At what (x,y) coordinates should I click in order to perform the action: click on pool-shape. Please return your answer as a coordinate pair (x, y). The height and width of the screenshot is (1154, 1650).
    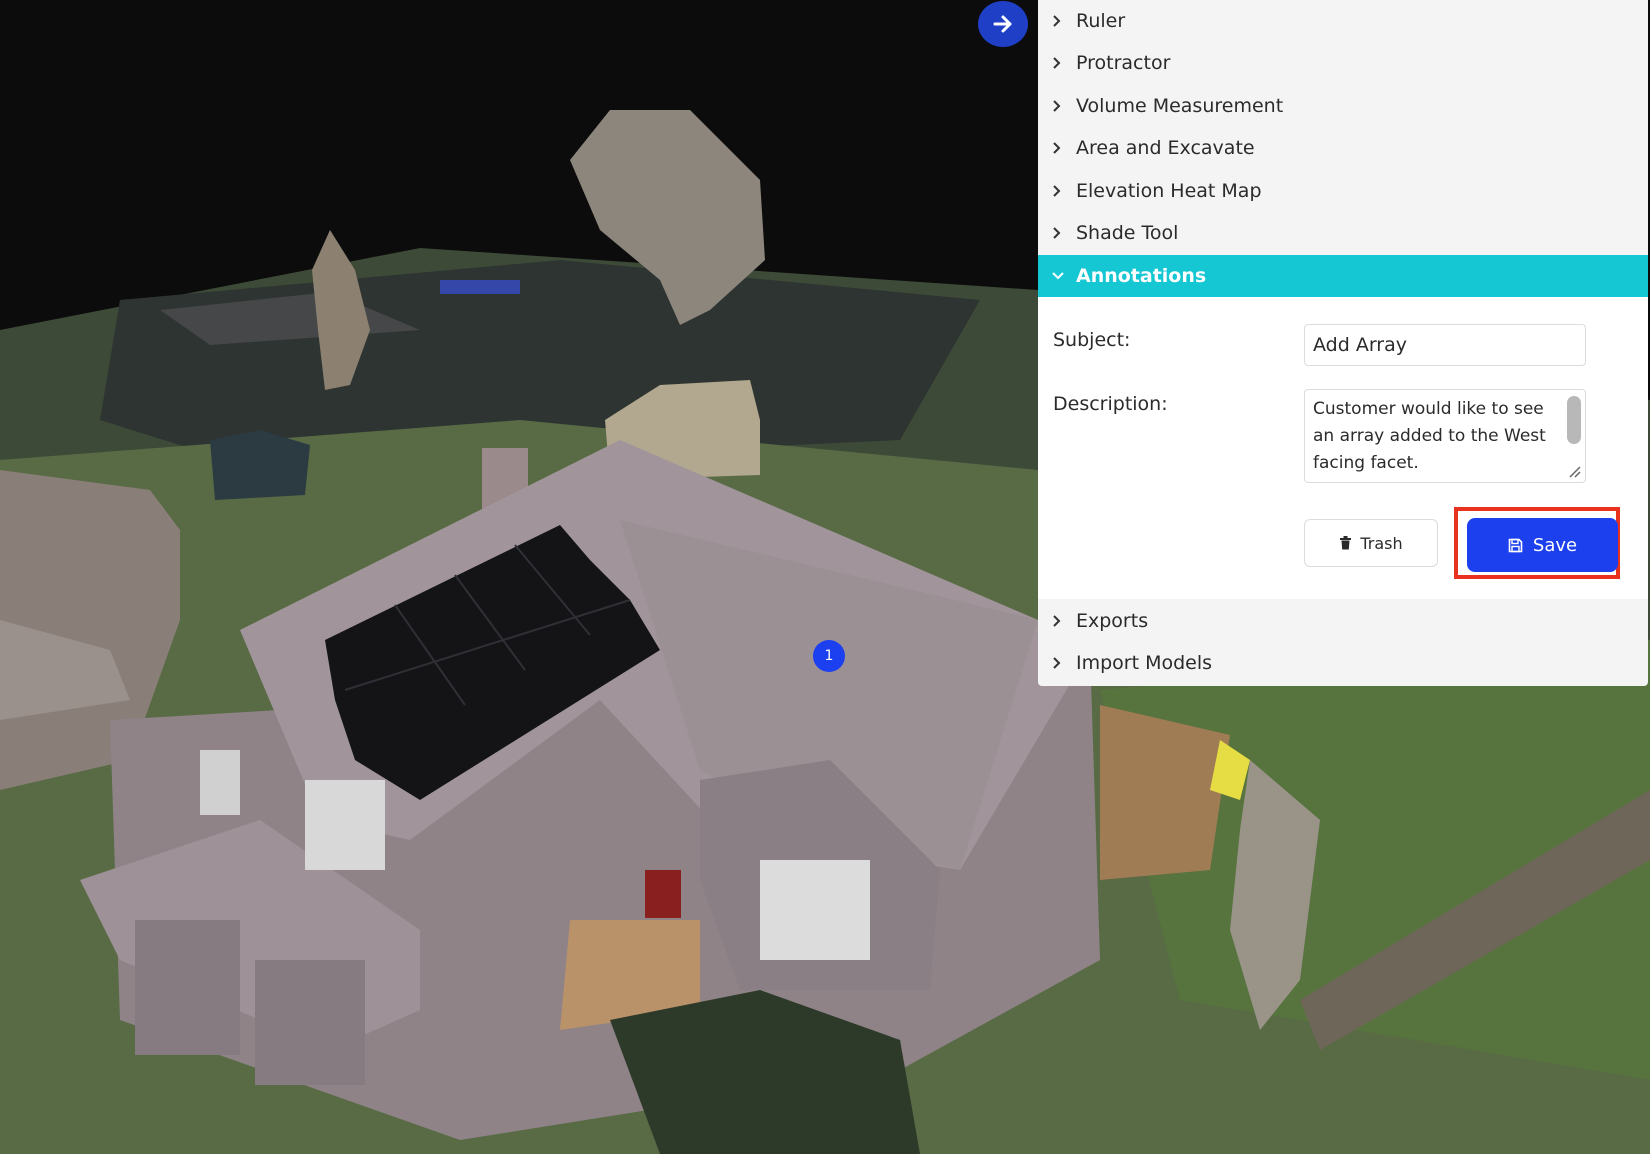
    Looking at the image, I should click on (480, 287).